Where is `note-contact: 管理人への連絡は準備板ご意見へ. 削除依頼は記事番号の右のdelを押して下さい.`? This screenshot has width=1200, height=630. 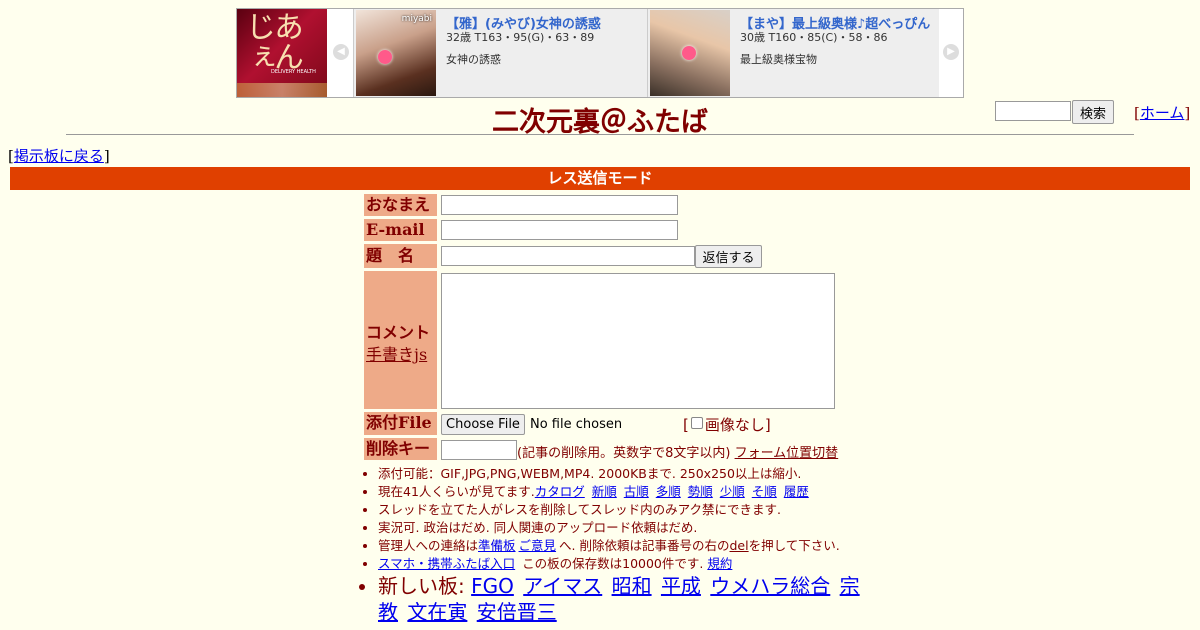 note-contact: 管理人への連絡は準備板ご意見へ. 削除依頼は記事番号の右のdelを押して下さい. is located at coordinates (628, 546).